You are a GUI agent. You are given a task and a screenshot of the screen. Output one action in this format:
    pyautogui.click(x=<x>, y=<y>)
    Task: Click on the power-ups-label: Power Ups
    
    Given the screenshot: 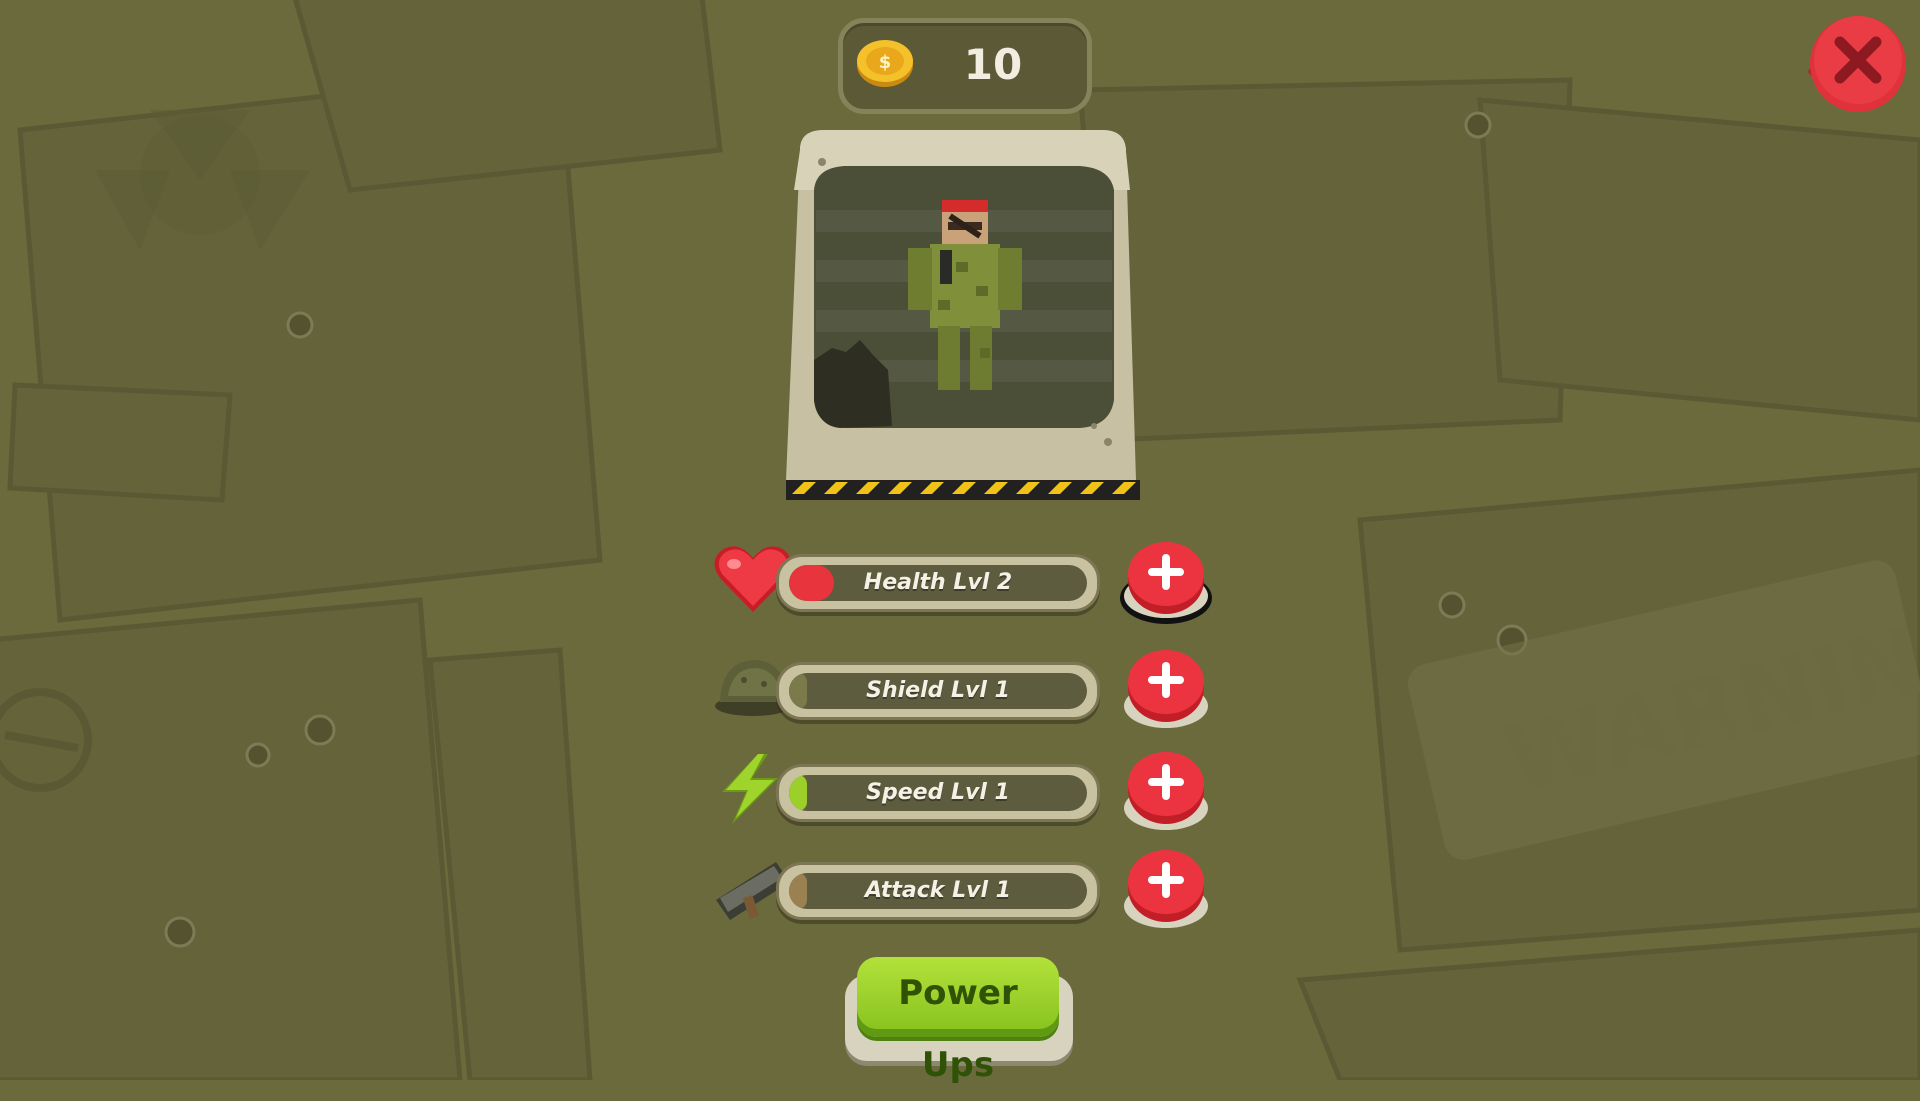 What is the action you would take?
    pyautogui.click(x=958, y=1029)
    